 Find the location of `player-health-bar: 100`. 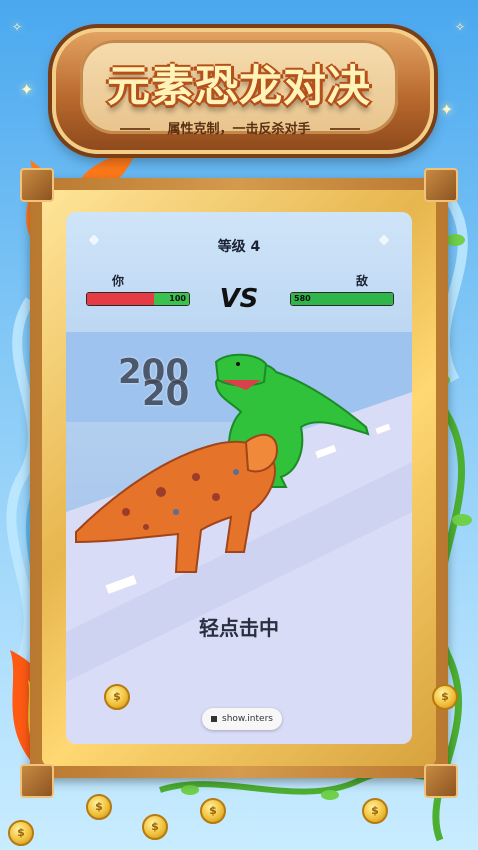

player-health-bar: 100 is located at coordinates (138, 299).